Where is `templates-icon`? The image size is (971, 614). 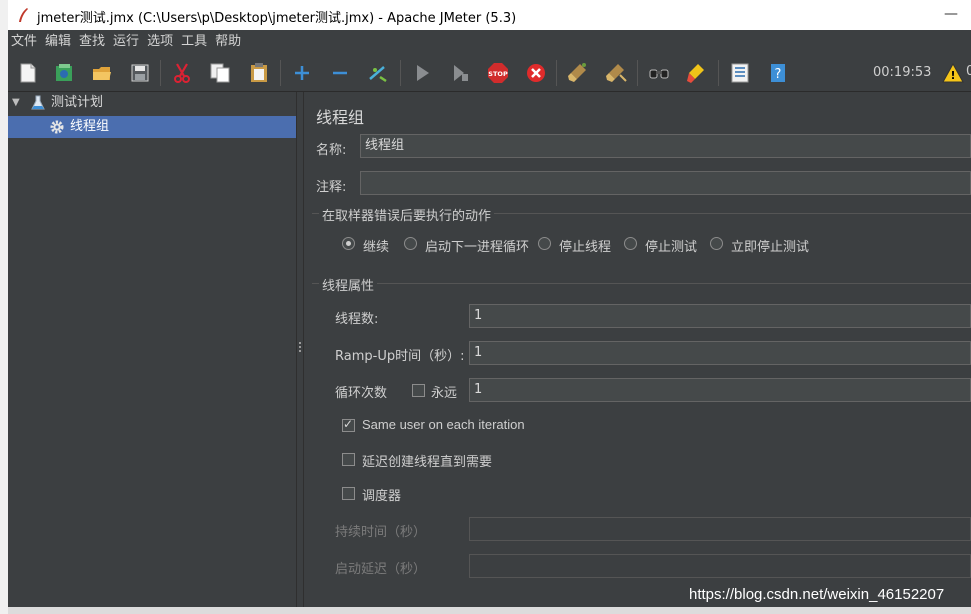 templates-icon is located at coordinates (64, 73).